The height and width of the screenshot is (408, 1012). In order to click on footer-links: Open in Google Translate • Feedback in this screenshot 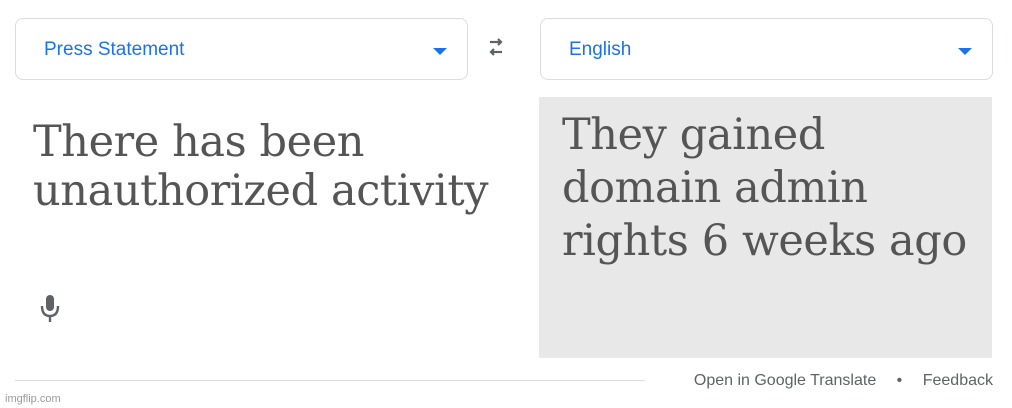, I will do `click(843, 381)`.